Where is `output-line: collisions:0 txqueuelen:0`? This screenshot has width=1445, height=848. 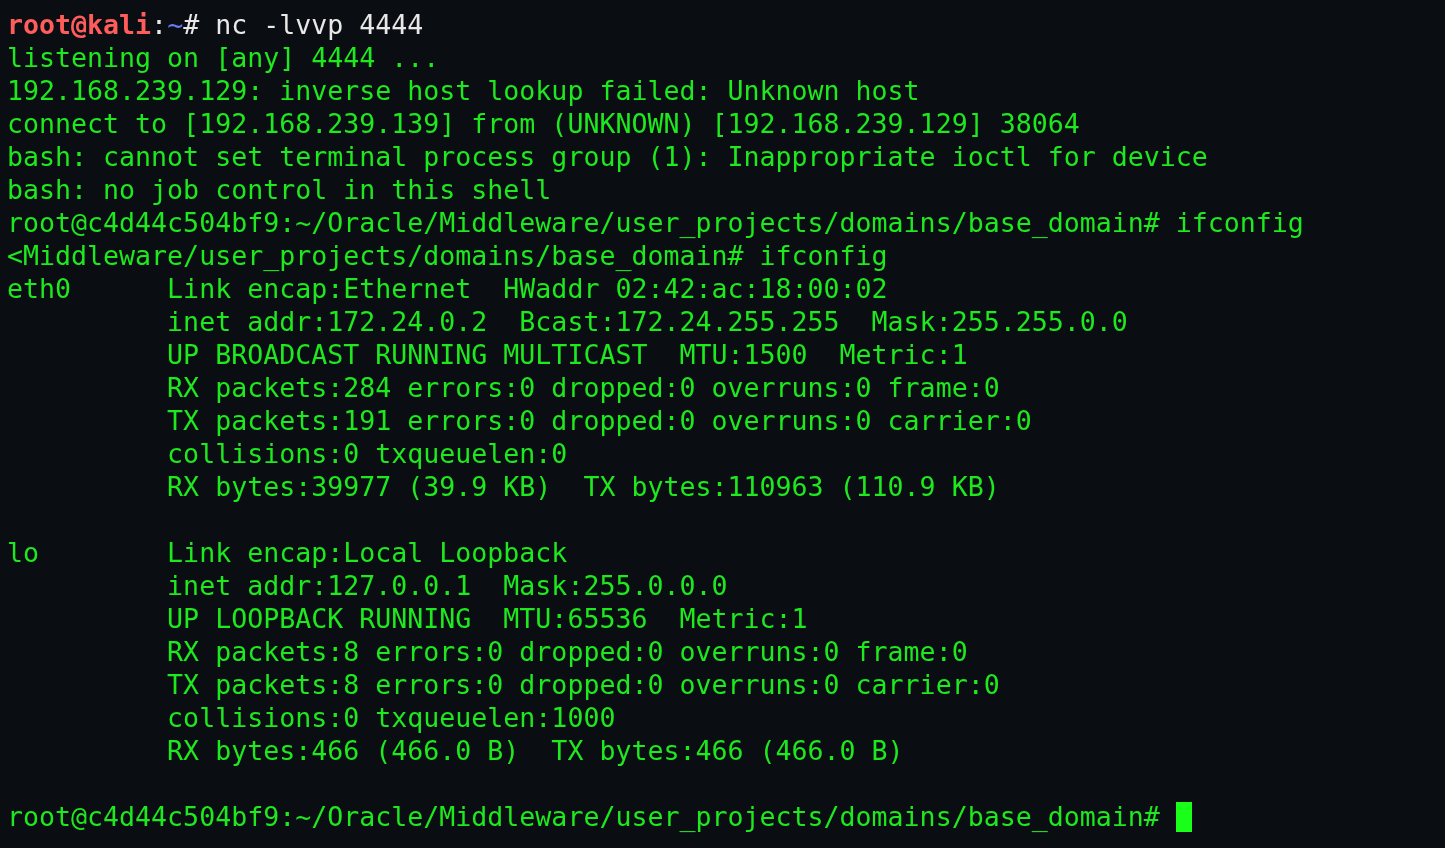 output-line: collisions:0 txqueuelen:0 is located at coordinates (367, 453).